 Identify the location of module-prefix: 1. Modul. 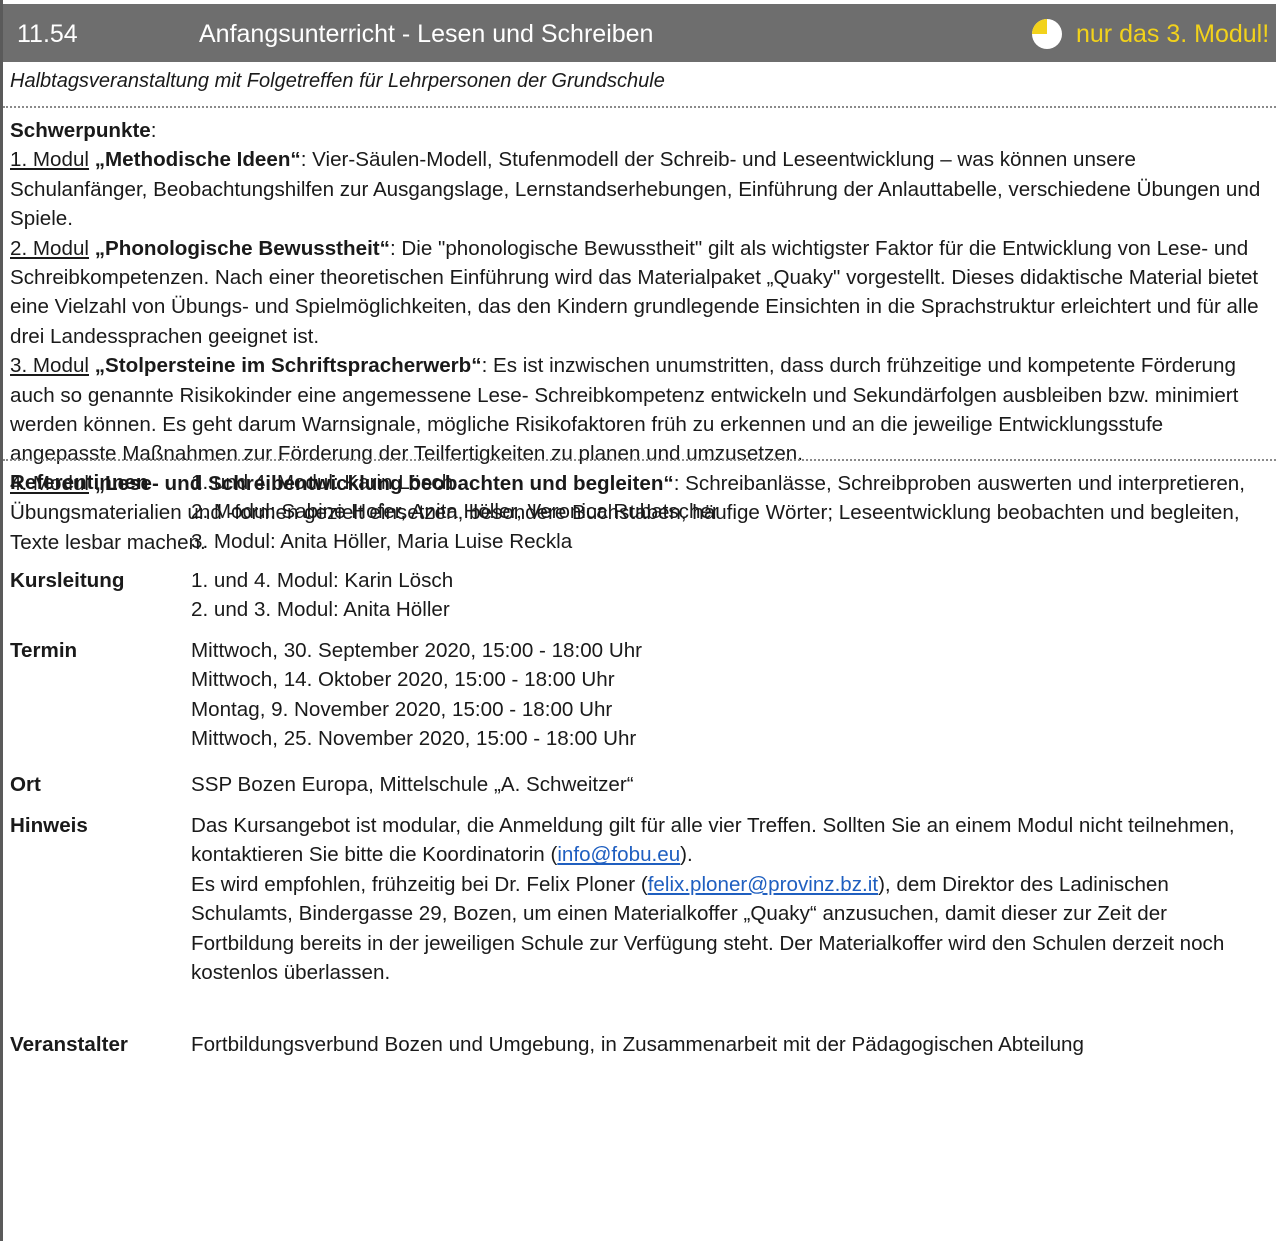
(49, 160).